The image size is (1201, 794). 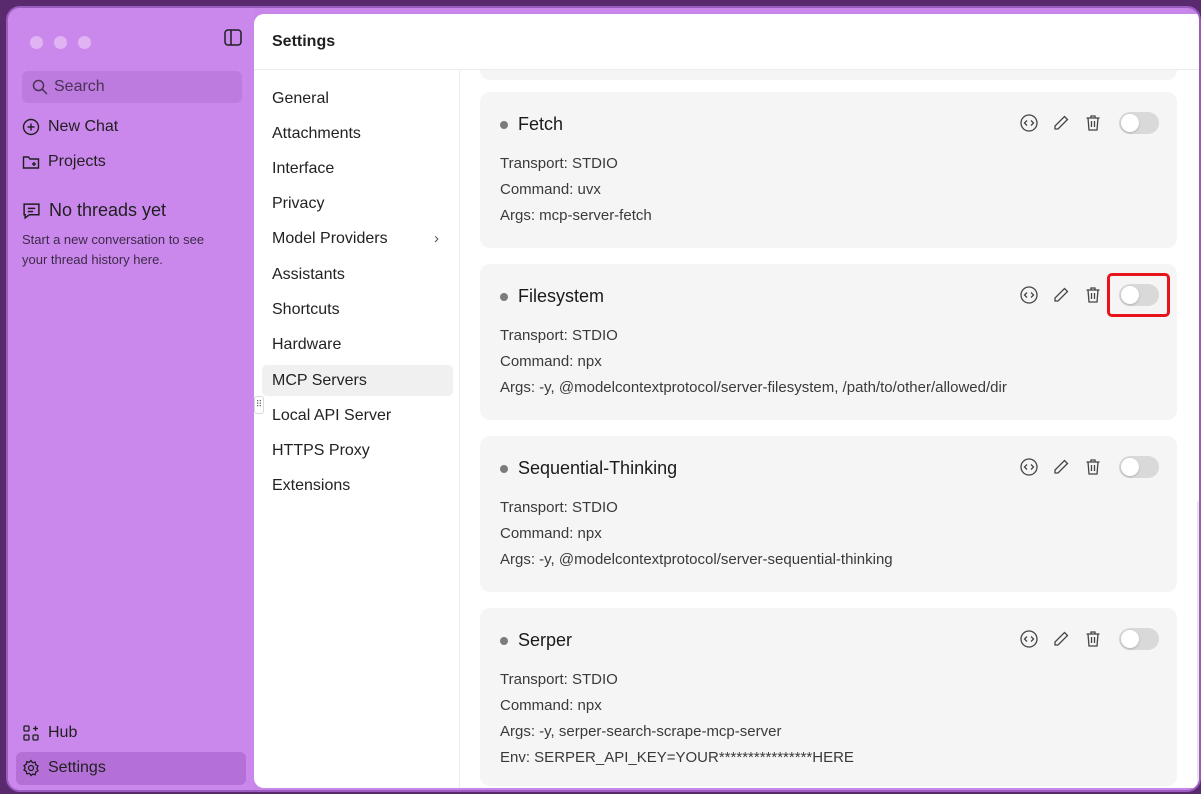 I want to click on settings-nav-model-providers: Model Providers ›, so click(x=357, y=238).